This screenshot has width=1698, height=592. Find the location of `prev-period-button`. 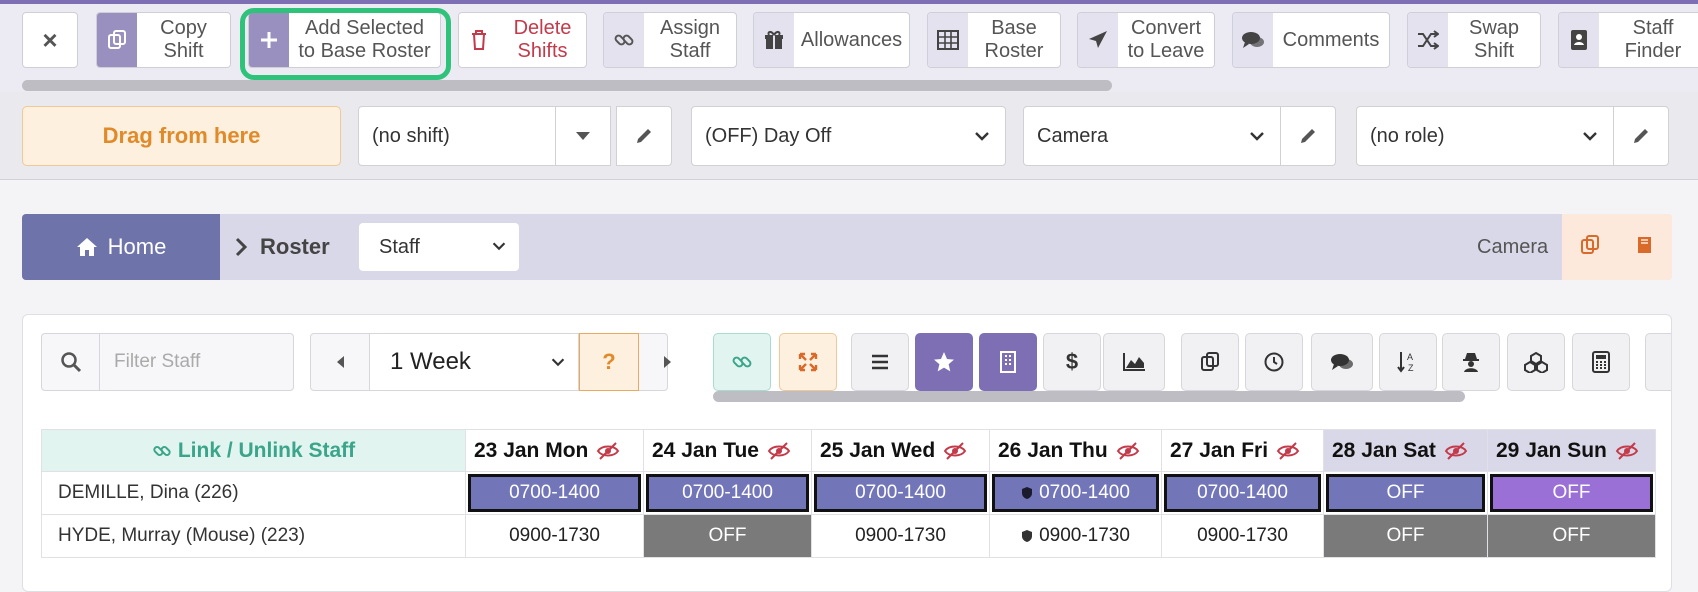

prev-period-button is located at coordinates (340, 362).